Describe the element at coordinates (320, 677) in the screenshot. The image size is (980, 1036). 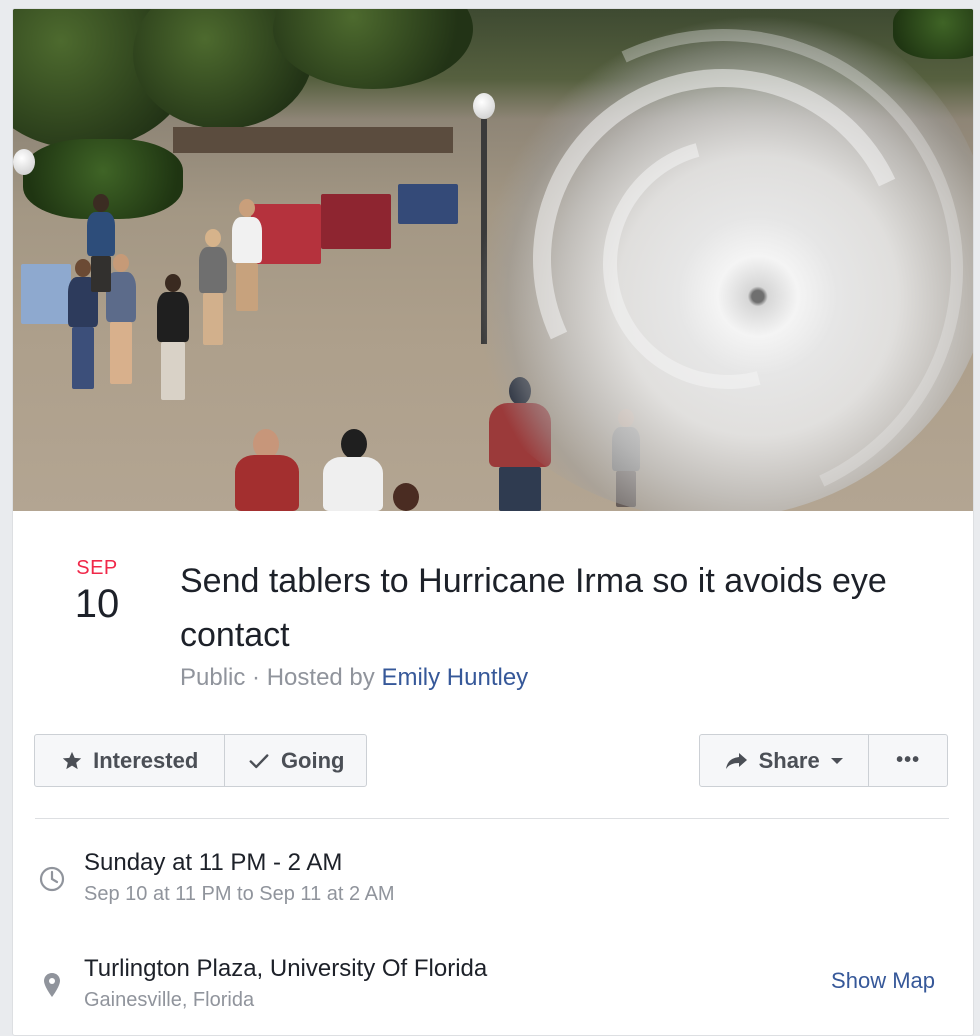
I see `hosted-by-label: Hosted by` at that location.